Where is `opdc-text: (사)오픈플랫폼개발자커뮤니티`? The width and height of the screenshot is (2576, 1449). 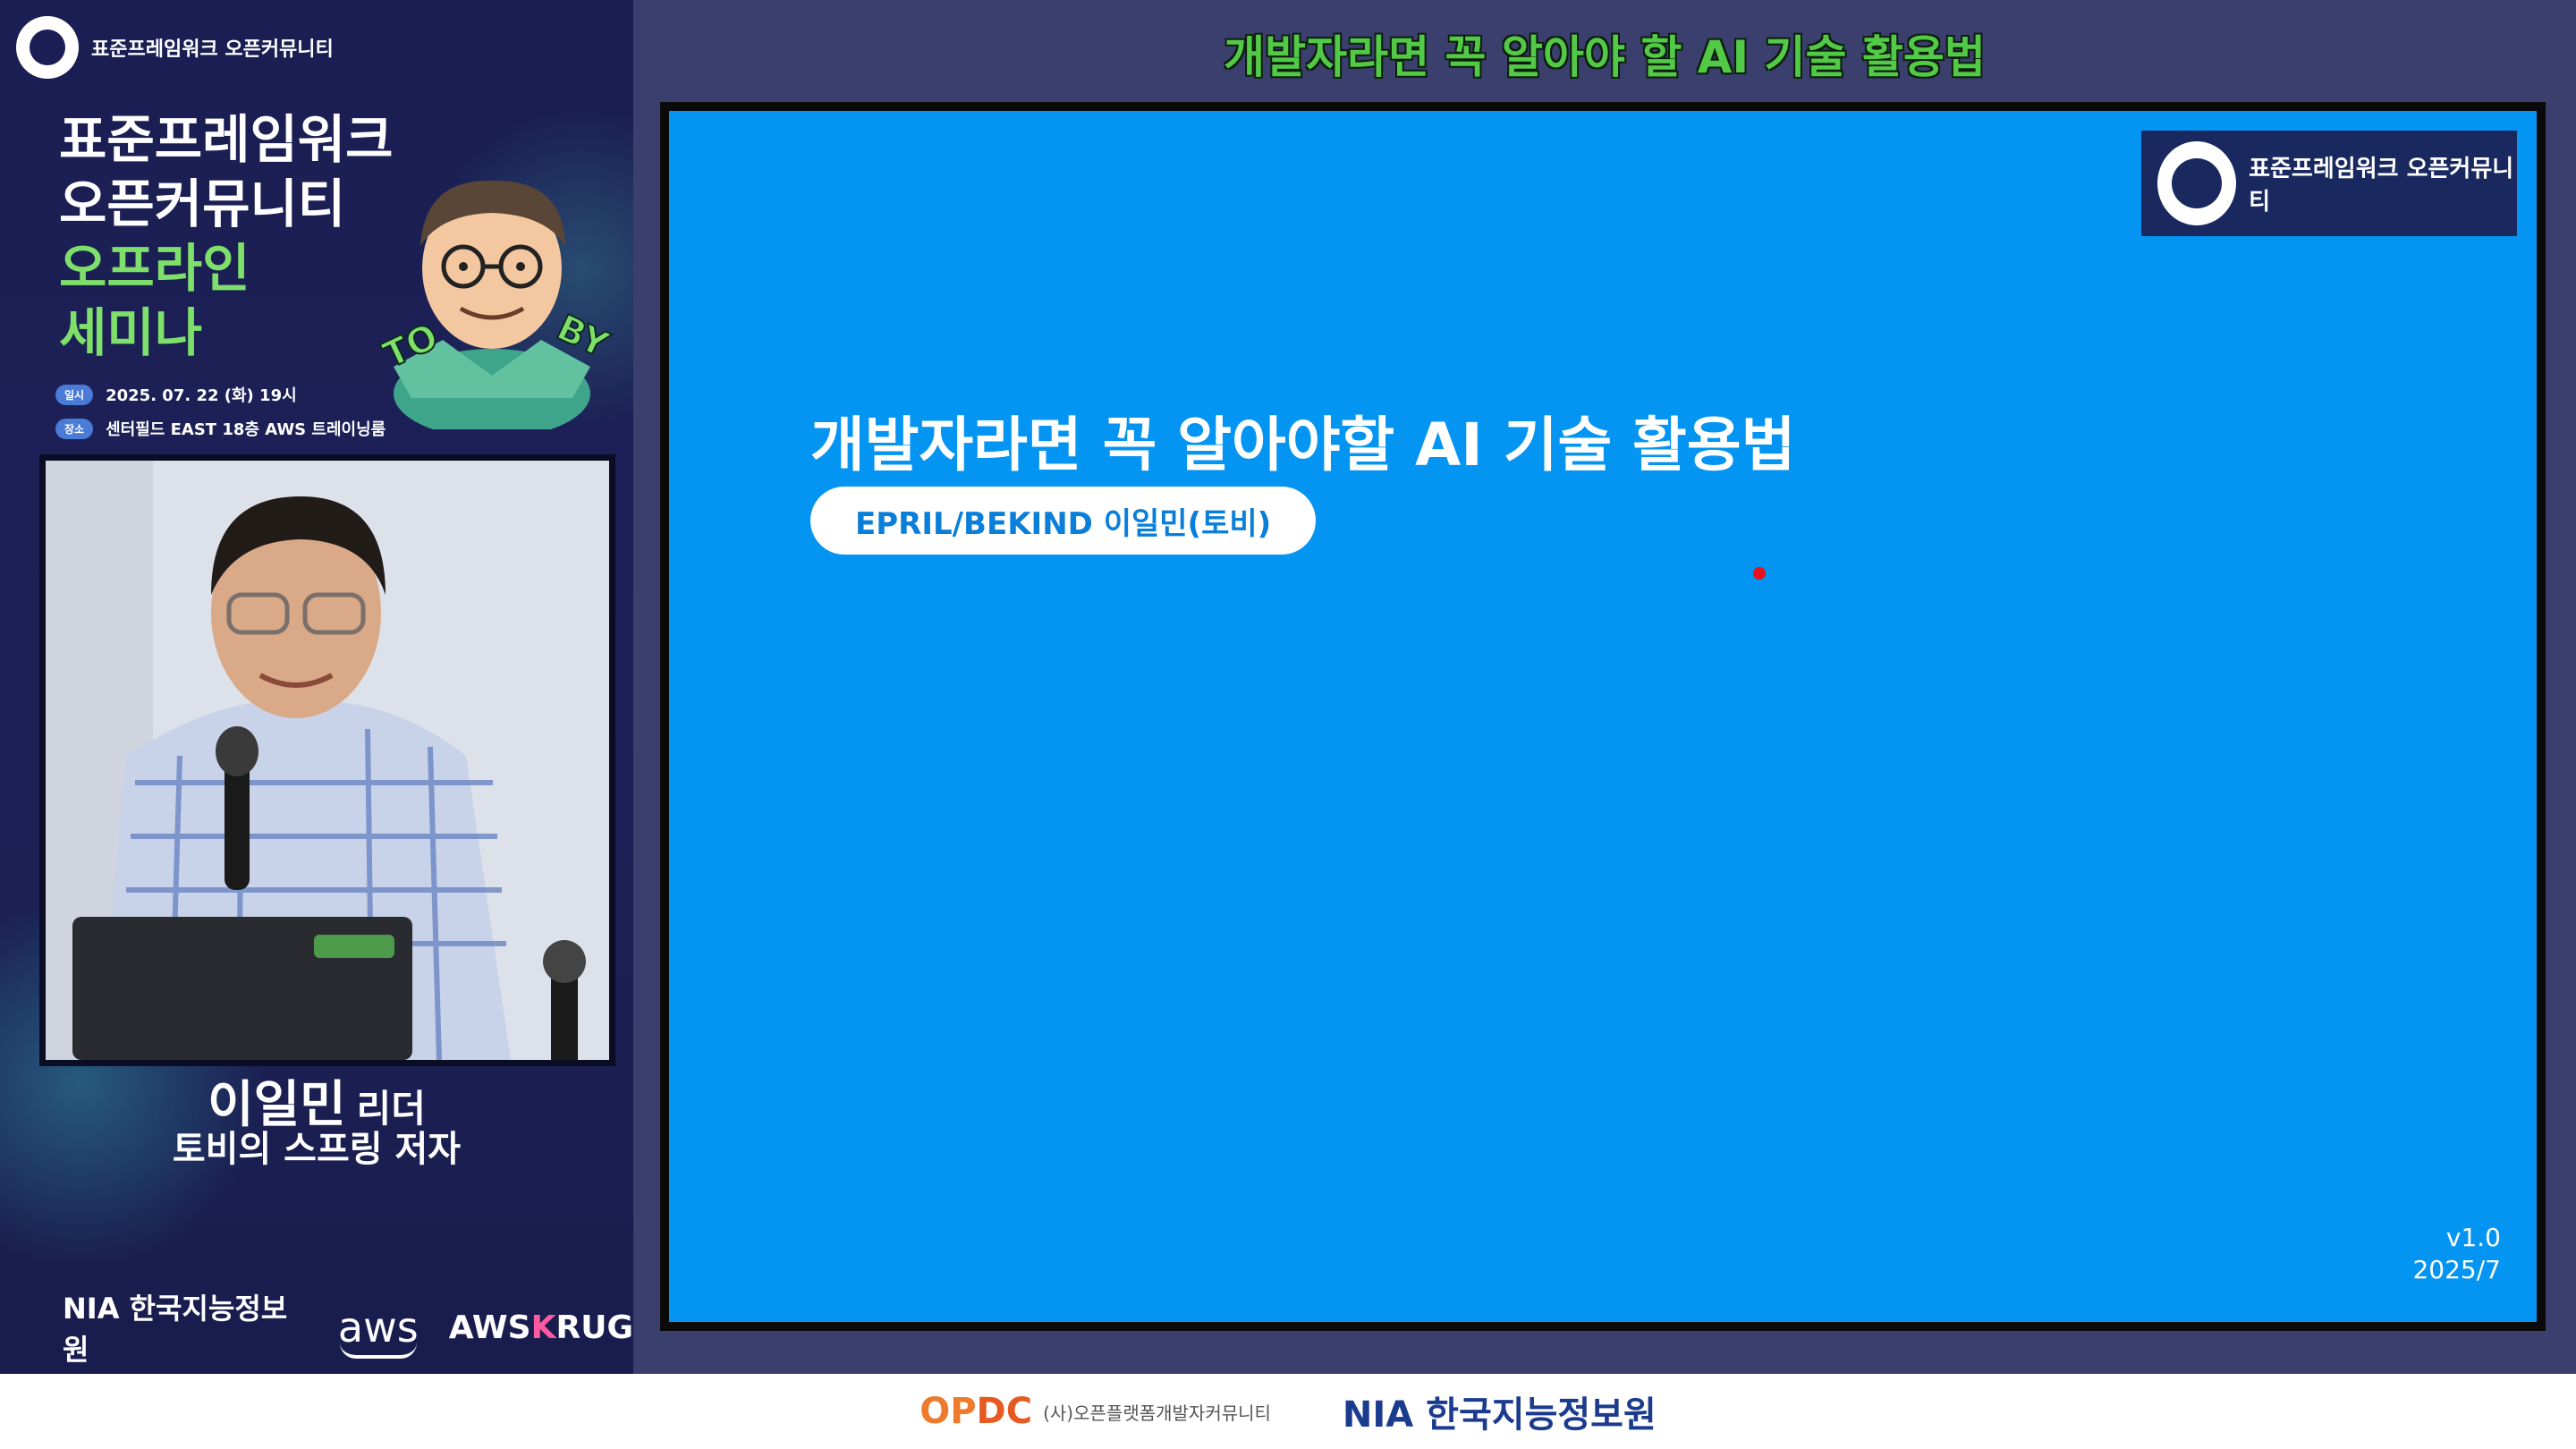 opdc-text: (사)오픈플랫폼개발자커뮤니티 is located at coordinates (1157, 1413).